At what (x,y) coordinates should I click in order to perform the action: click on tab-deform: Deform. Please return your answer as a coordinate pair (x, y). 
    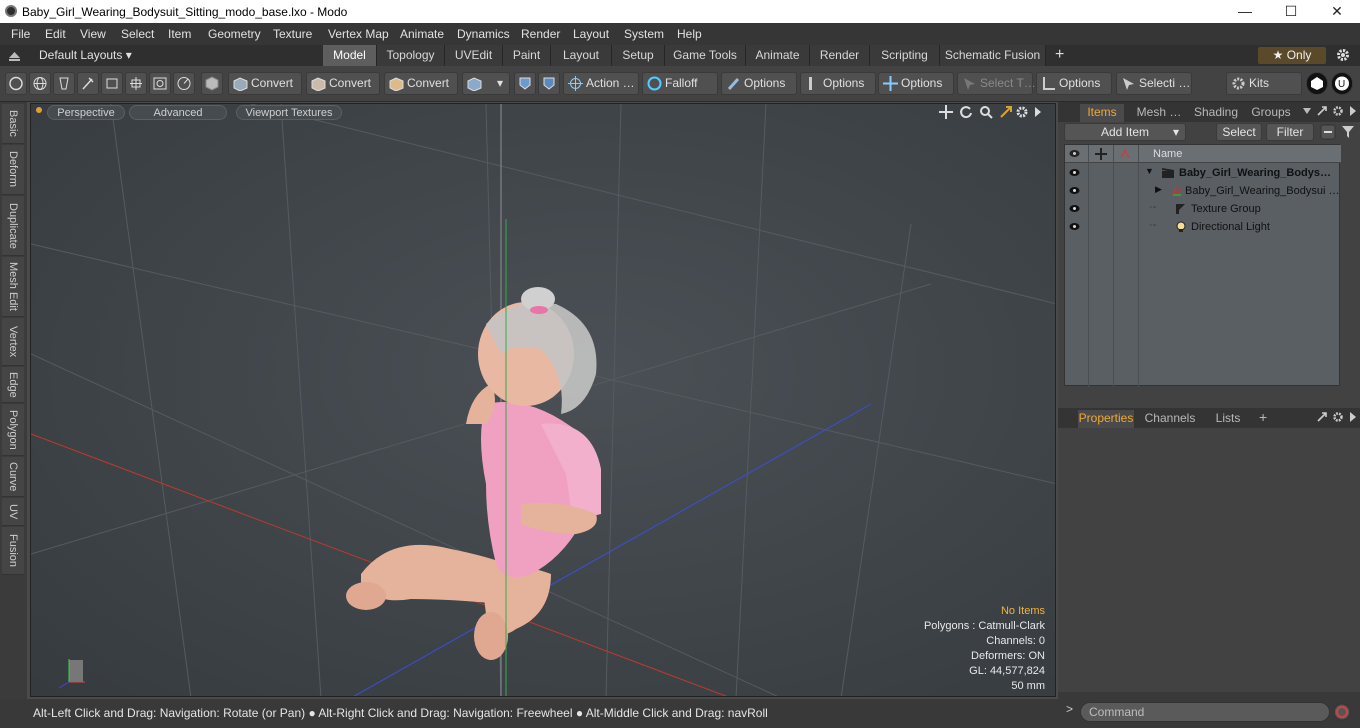
    Looking at the image, I should click on (13, 170).